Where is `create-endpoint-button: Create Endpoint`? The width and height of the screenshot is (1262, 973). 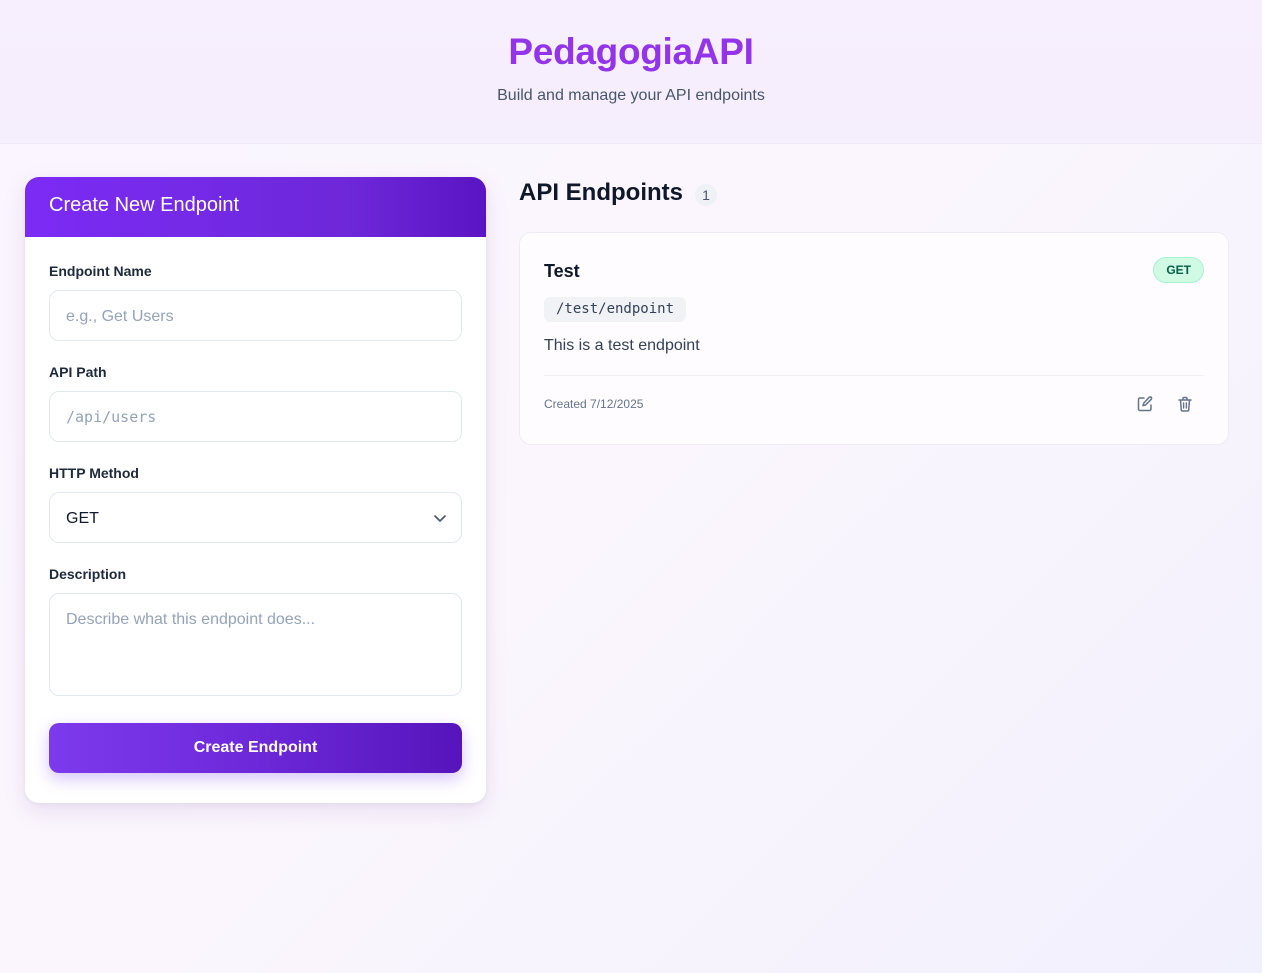
create-endpoint-button: Create Endpoint is located at coordinates (255, 748).